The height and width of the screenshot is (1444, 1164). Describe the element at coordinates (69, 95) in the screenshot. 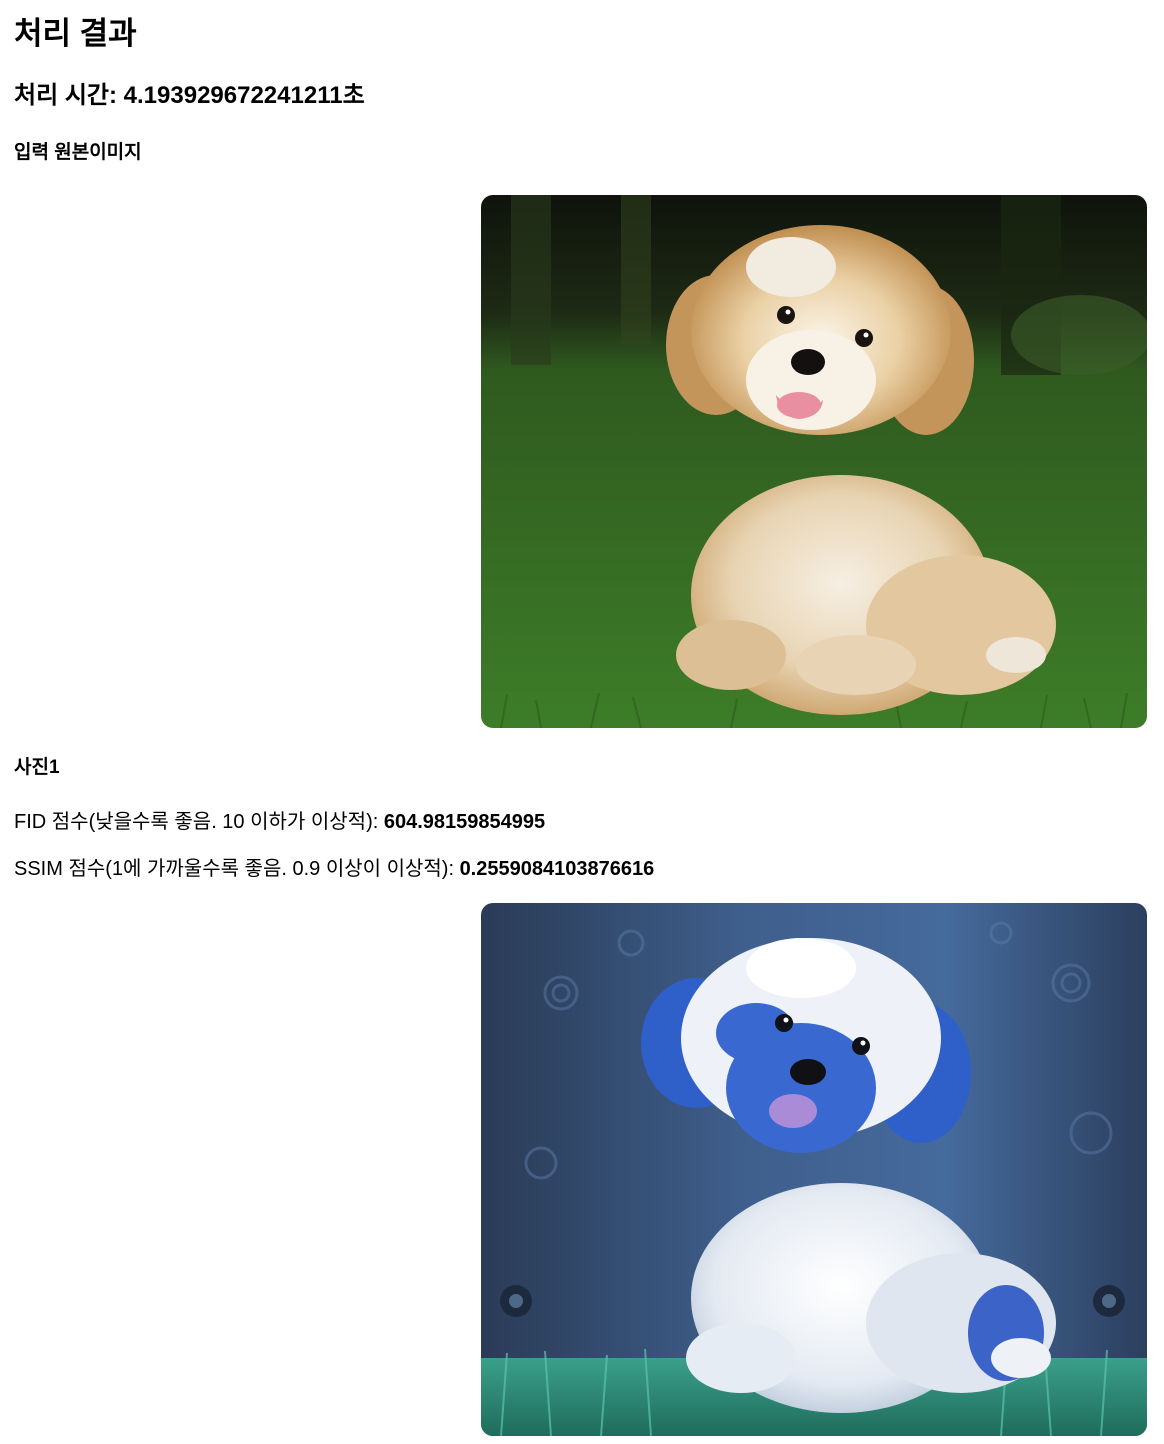

I see `processing-time-label: 처리 시간:` at that location.